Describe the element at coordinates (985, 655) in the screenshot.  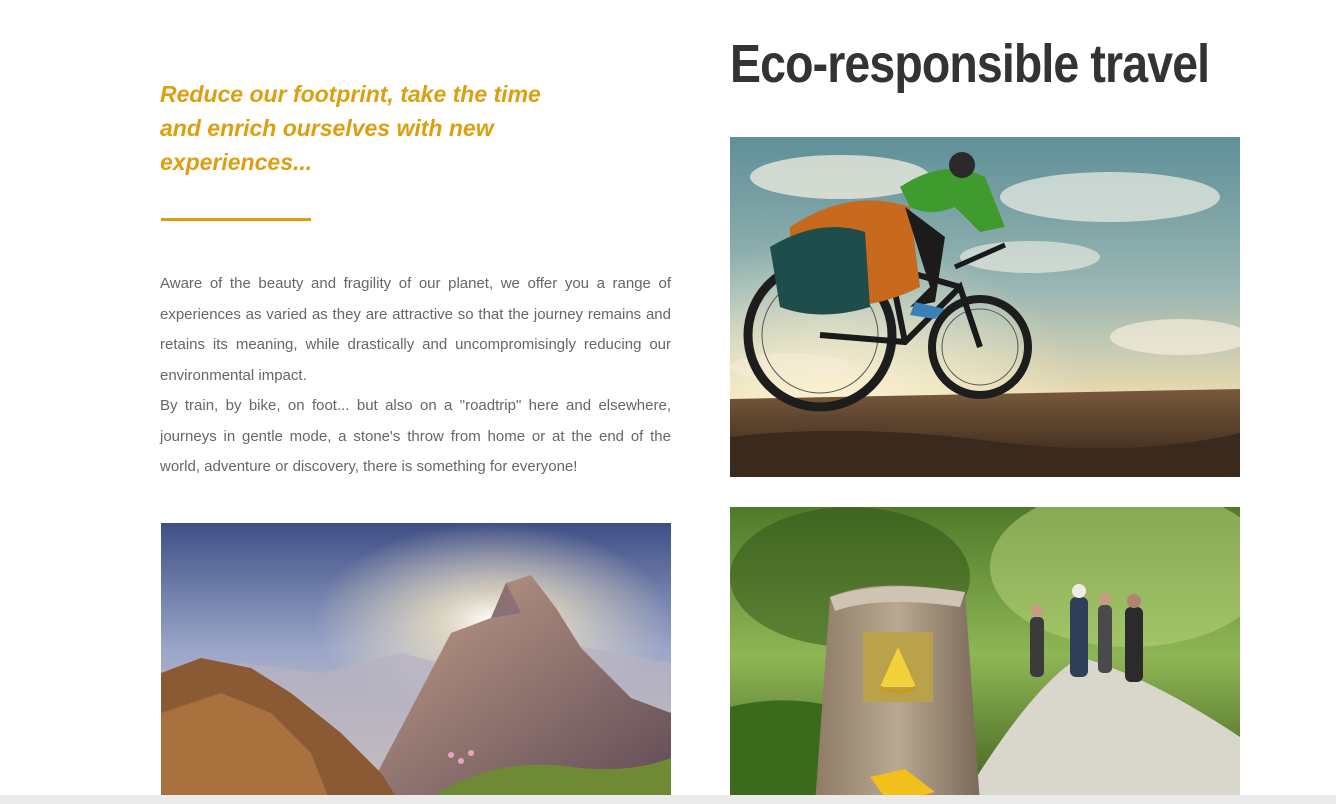
I see `hiking-trail-marker-photo` at that location.